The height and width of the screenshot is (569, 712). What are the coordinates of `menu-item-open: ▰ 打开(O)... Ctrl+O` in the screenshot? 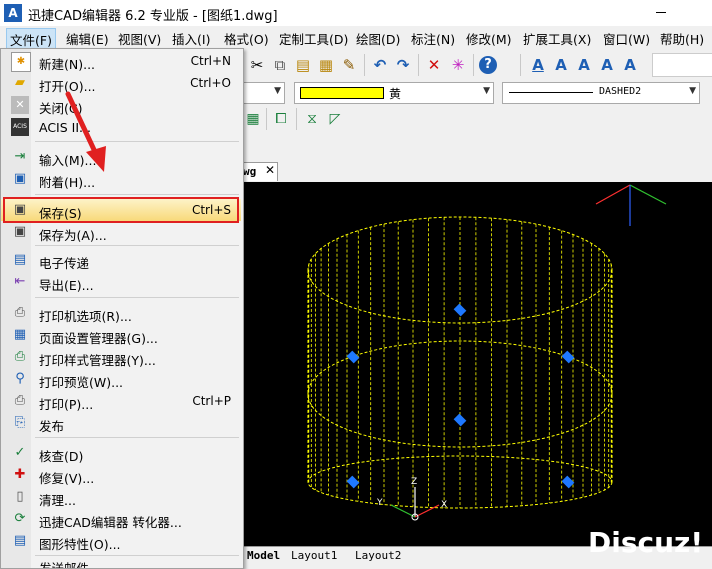 It's located at (121, 83).